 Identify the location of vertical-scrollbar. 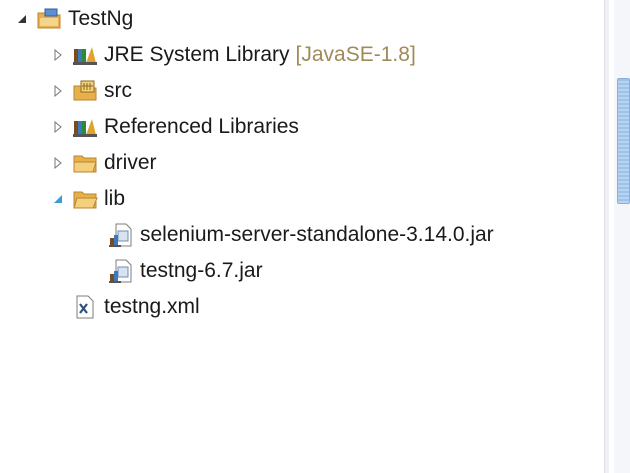
(622, 236).